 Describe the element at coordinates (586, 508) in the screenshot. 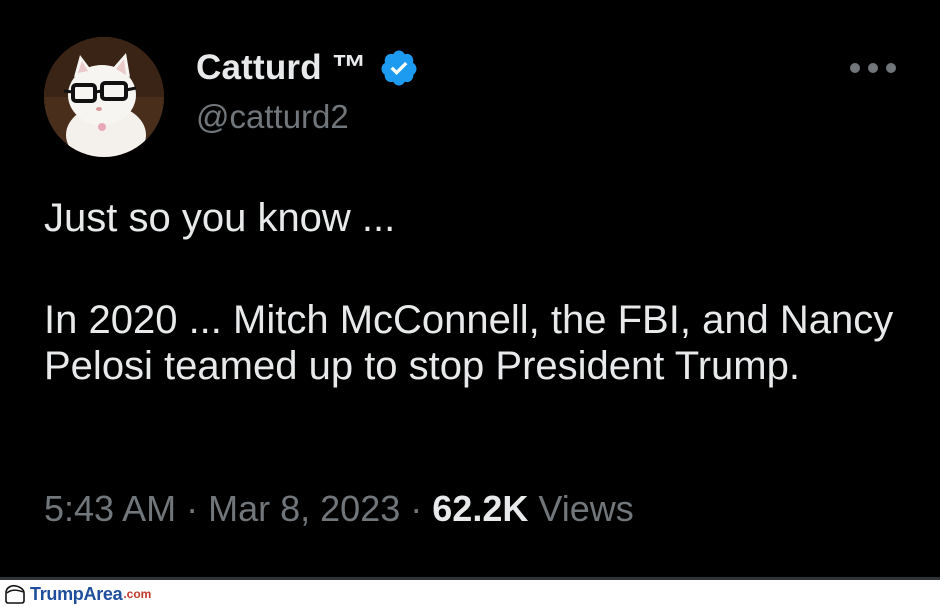

I see `views-label: Views` at that location.